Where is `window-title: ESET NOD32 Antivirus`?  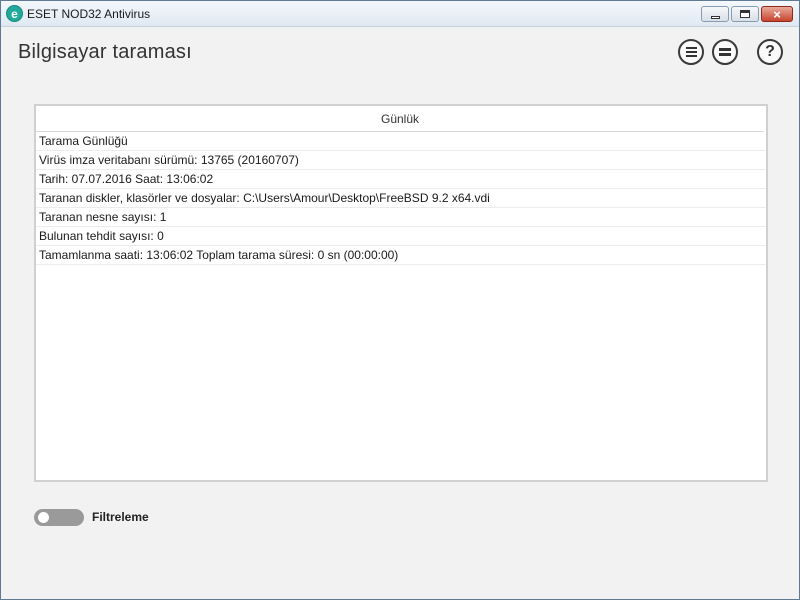
window-title: ESET NOD32 Antivirus is located at coordinates (89, 14).